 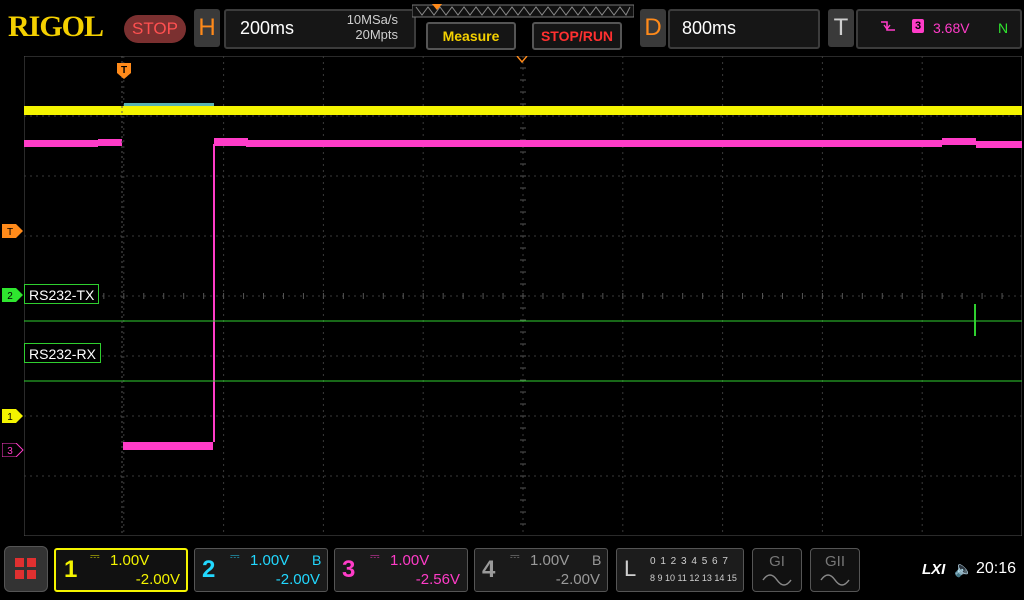 What do you see at coordinates (489, 569) in the screenshot?
I see `ch4-number: 4` at bounding box center [489, 569].